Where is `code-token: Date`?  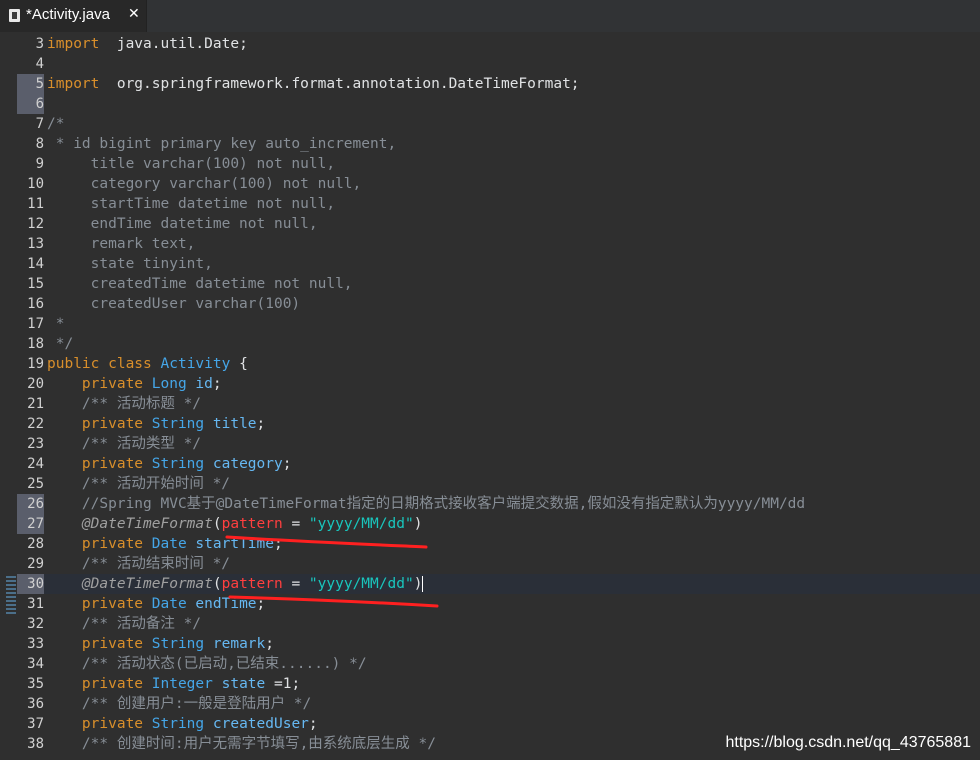
code-token: Date is located at coordinates (173, 544).